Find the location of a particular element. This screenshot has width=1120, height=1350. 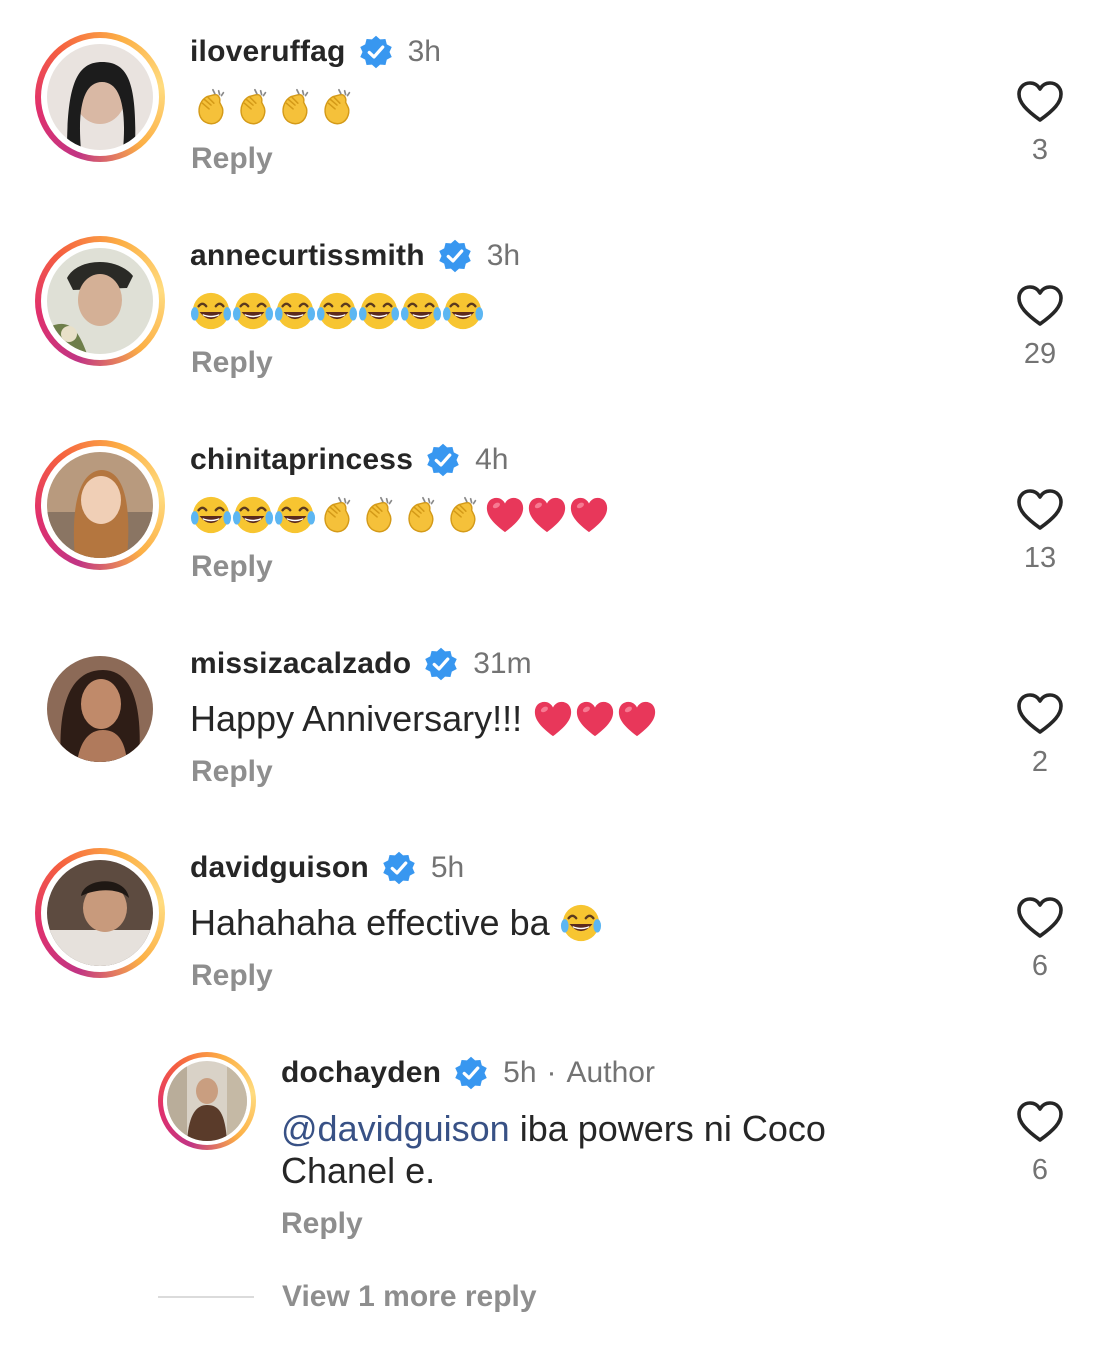

view-more-replies-label: View 1 more reply is located at coordinates (409, 1297).